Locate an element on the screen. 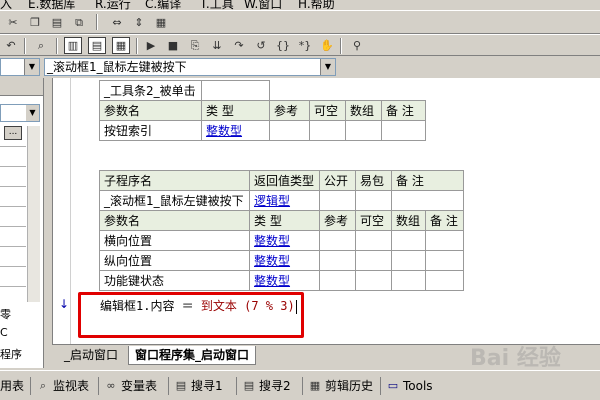 The width and height of the screenshot is (600, 400). tab-search-2: ▤ 搜寻2 is located at coordinates (266, 386).